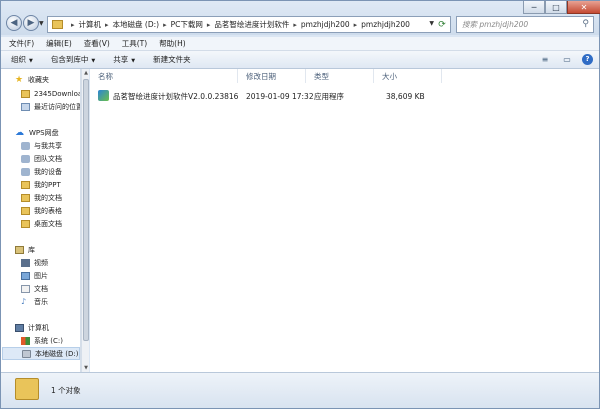 The image size is (600, 409). What do you see at coordinates (19, 79) in the screenshot?
I see `star-icon: ★` at bounding box center [19, 79].